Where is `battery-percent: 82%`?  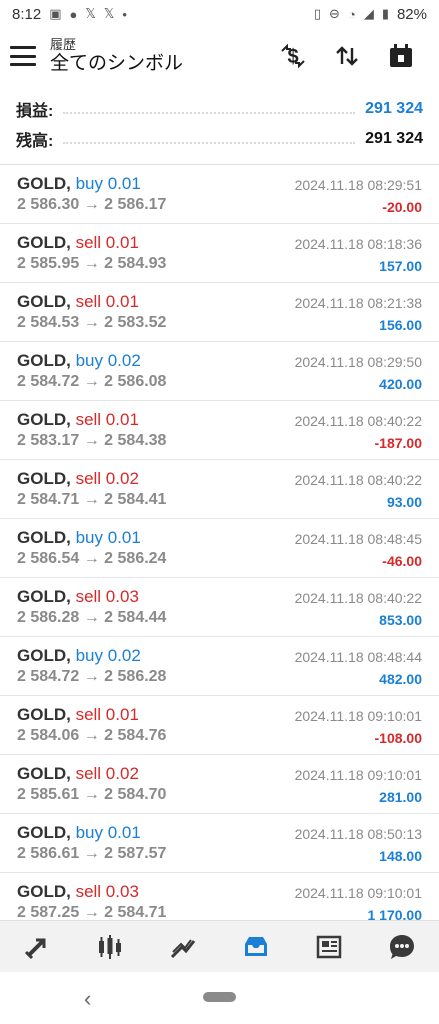
battery-percent: 82% is located at coordinates (411, 14).